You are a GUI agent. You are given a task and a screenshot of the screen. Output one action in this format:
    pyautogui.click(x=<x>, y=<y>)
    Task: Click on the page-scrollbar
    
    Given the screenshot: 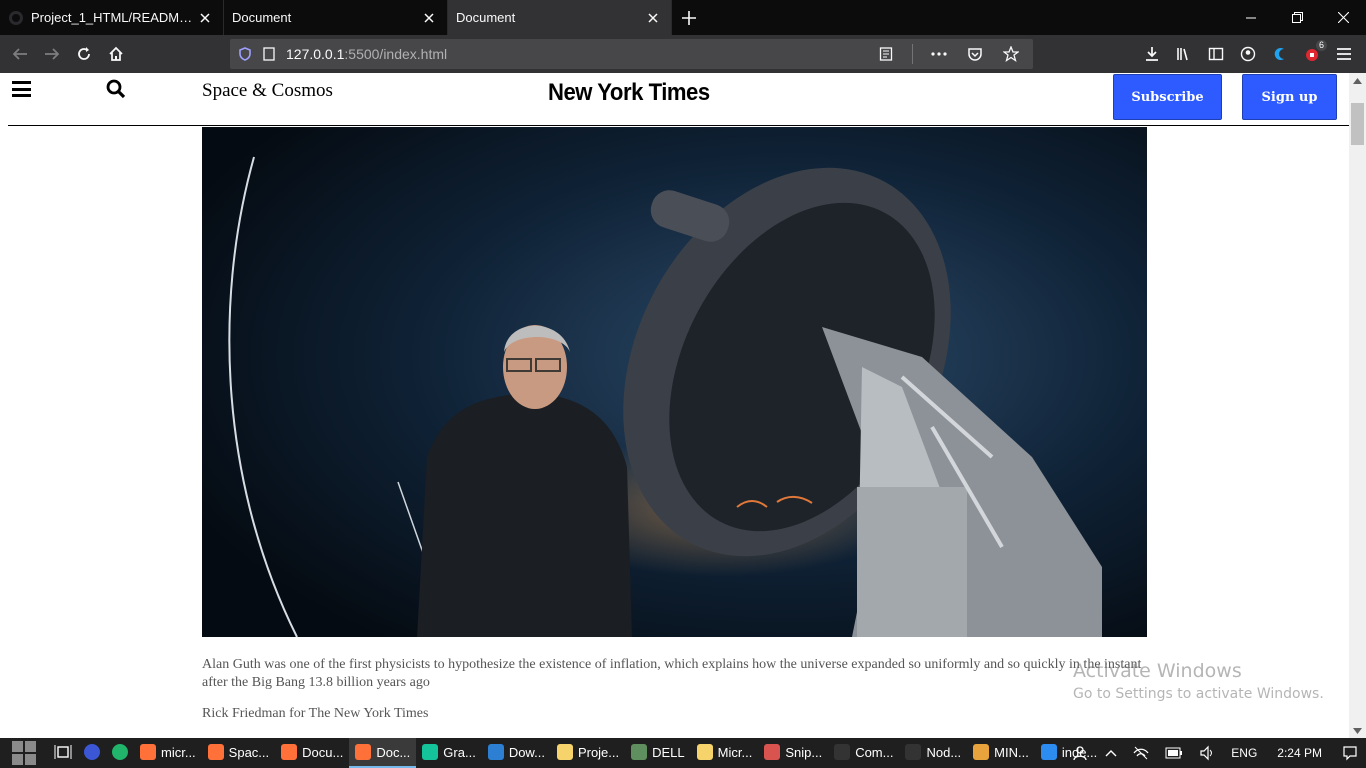 What is the action you would take?
    pyautogui.click(x=1357, y=405)
    